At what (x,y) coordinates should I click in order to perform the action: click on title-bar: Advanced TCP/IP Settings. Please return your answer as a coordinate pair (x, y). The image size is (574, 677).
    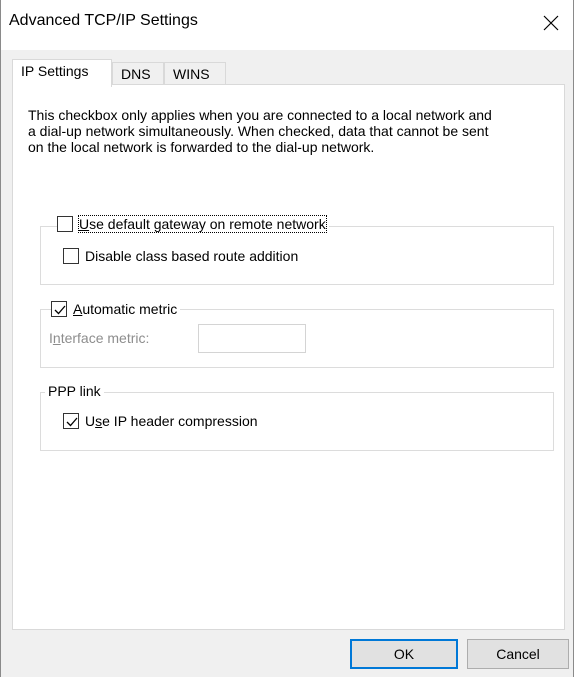
    Looking at the image, I should click on (287, 25).